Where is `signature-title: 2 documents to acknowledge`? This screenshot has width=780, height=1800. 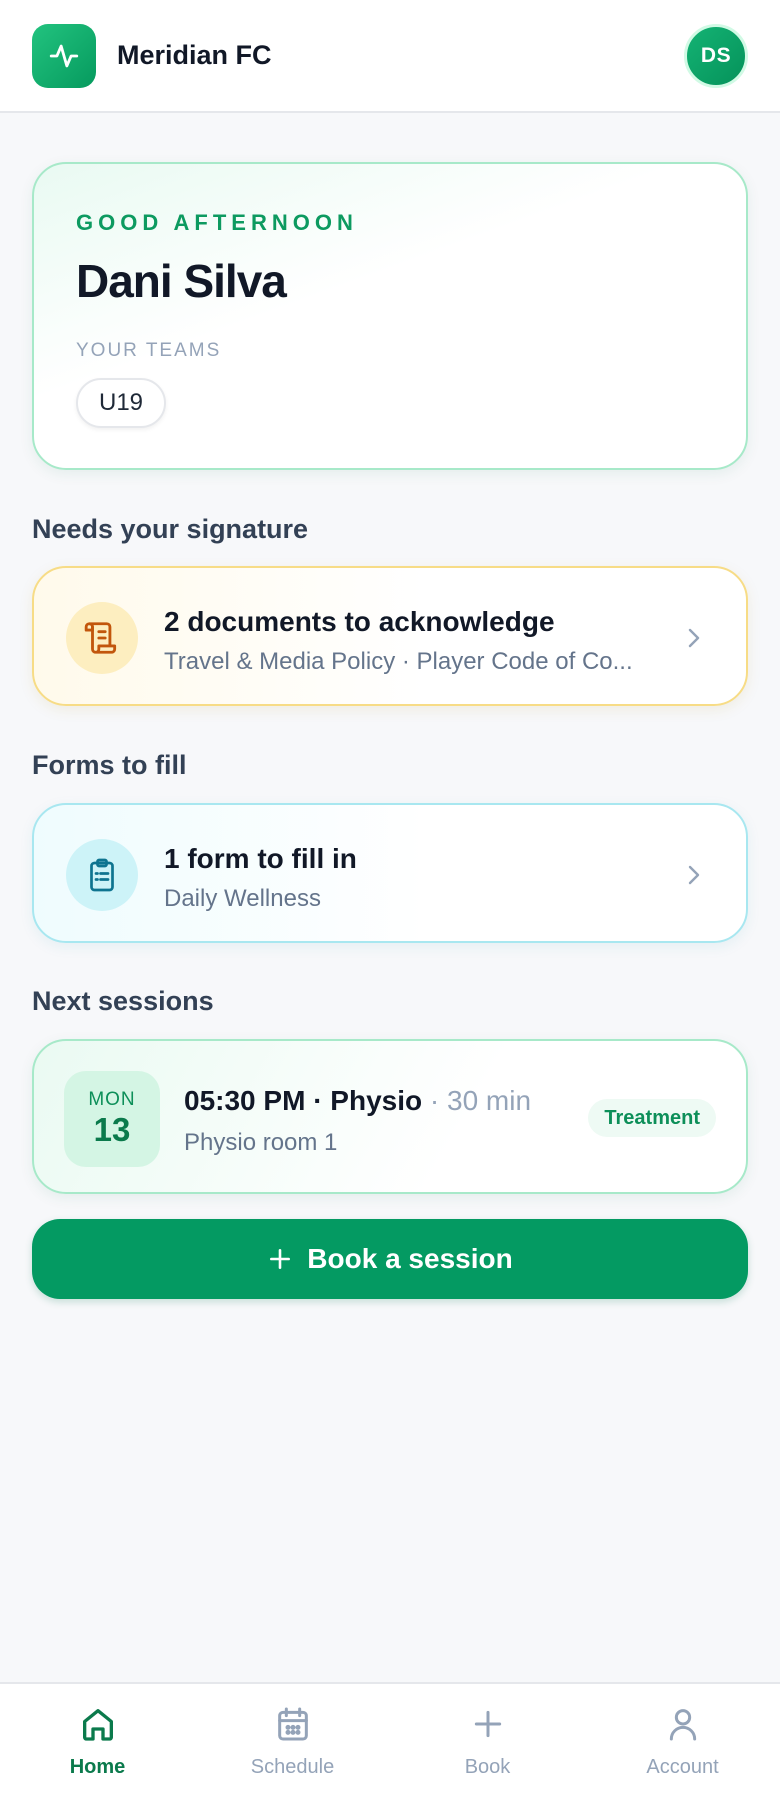 signature-title: 2 documents to acknowledge is located at coordinates (359, 621).